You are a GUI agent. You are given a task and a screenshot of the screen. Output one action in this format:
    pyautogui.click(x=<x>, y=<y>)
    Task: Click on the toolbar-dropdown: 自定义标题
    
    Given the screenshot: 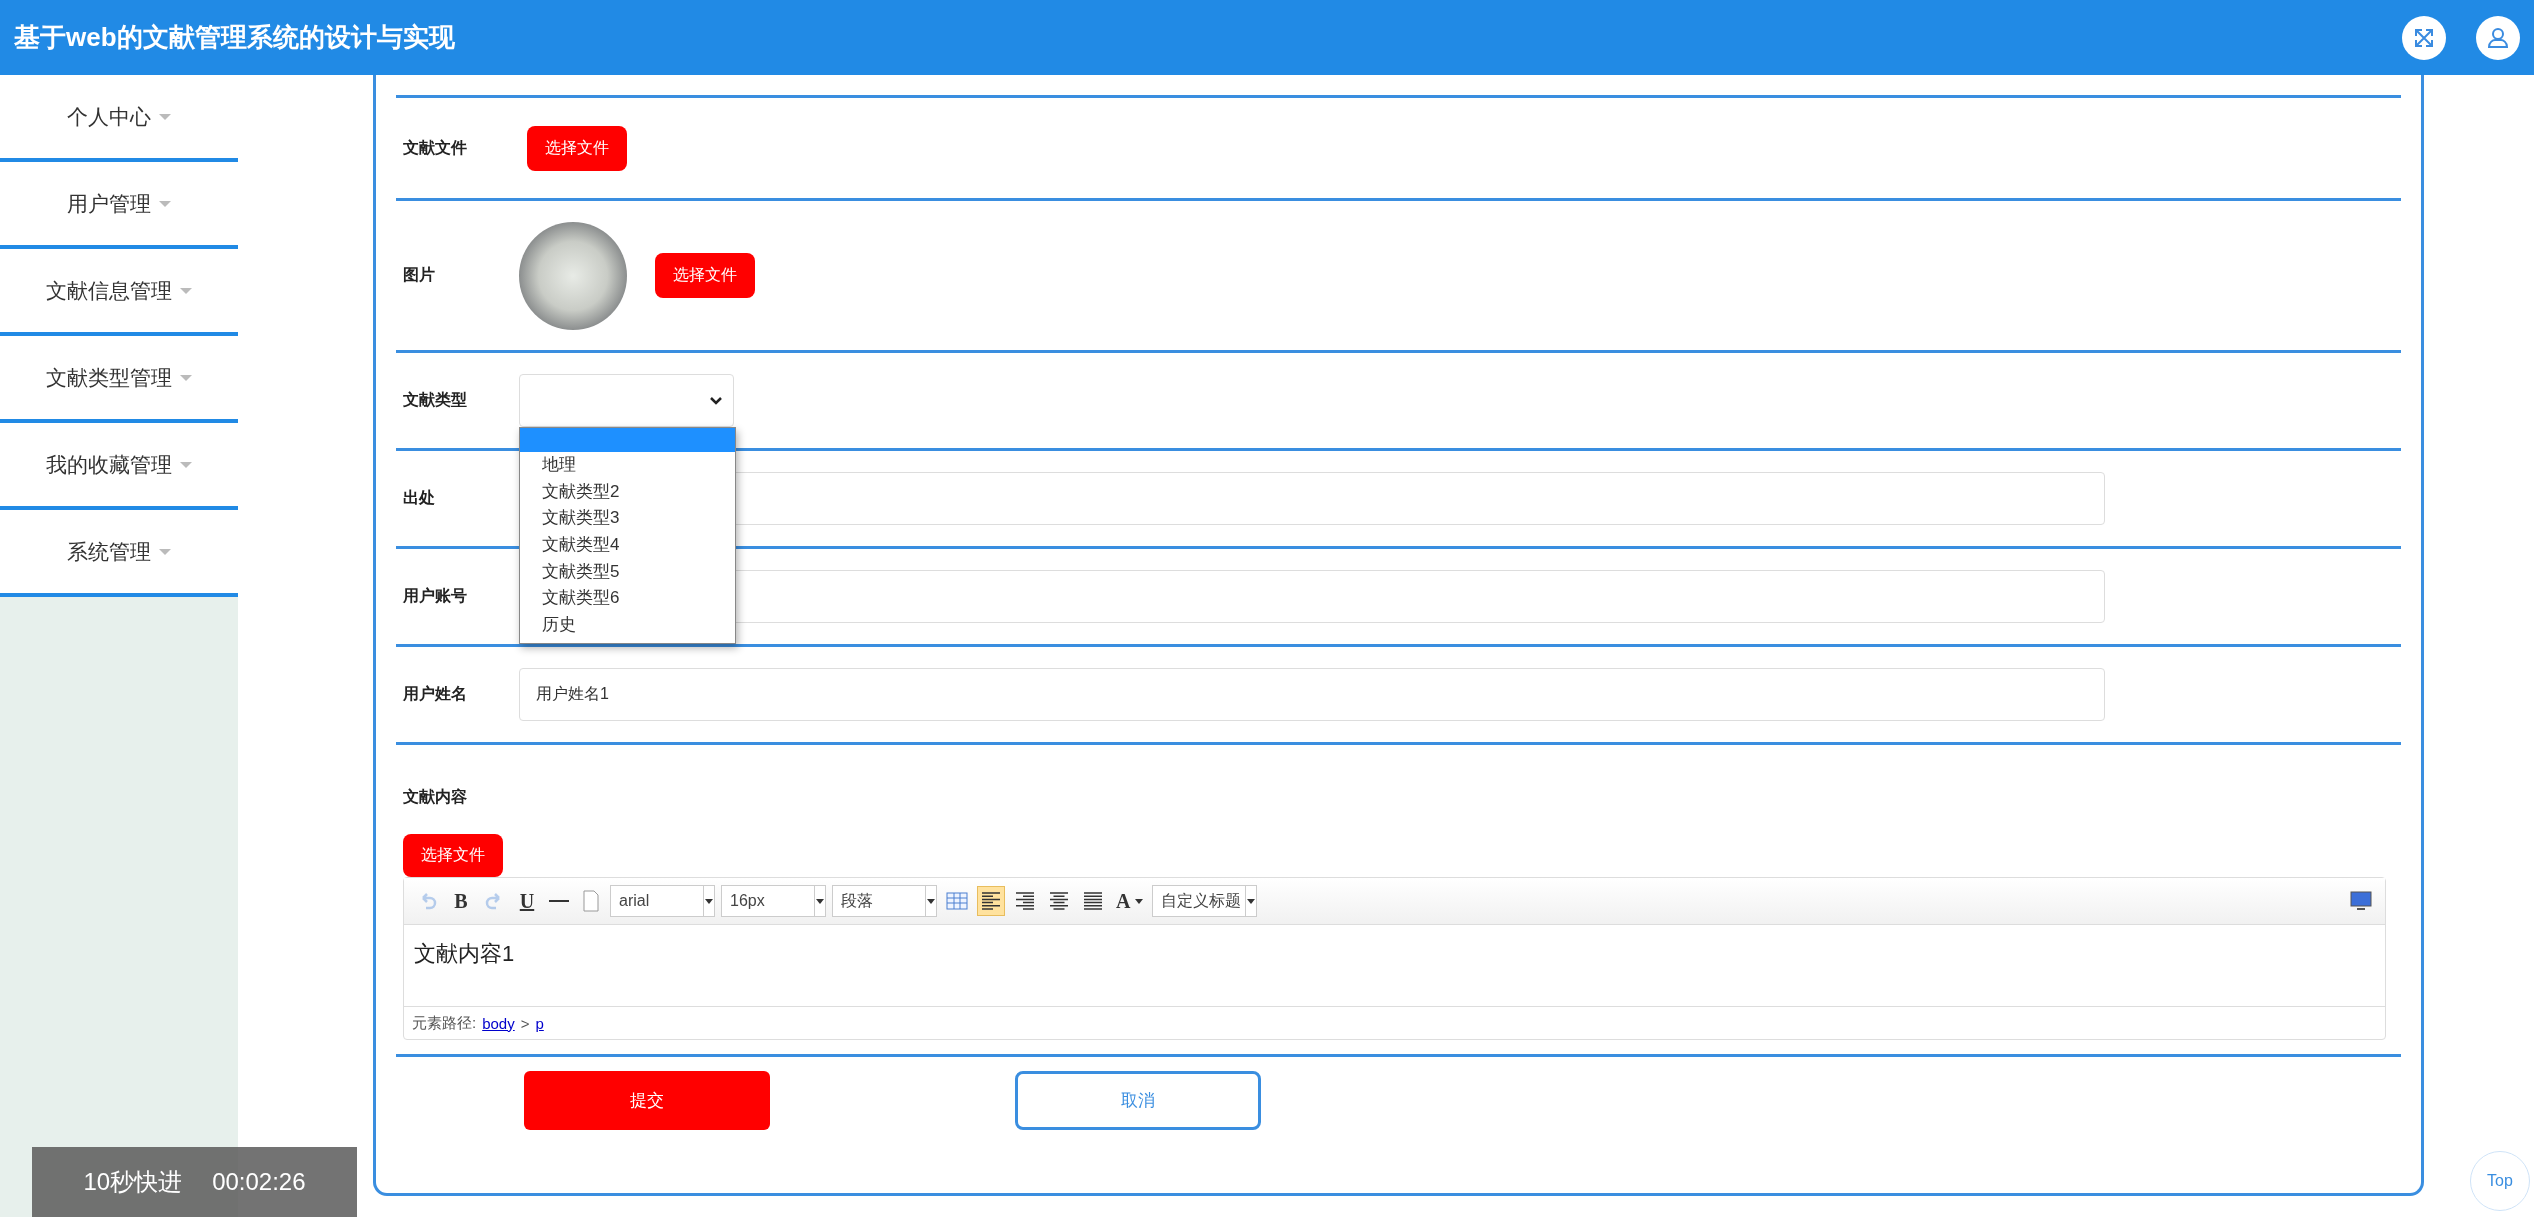 What is the action you would take?
    pyautogui.click(x=1205, y=901)
    